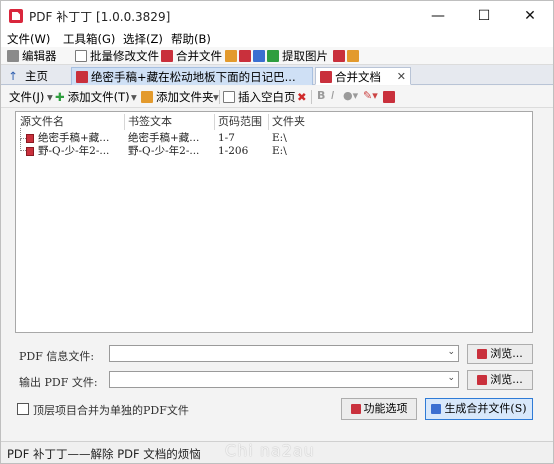  Describe the element at coordinates (326, 77) in the screenshot. I see `merge-icon` at that location.